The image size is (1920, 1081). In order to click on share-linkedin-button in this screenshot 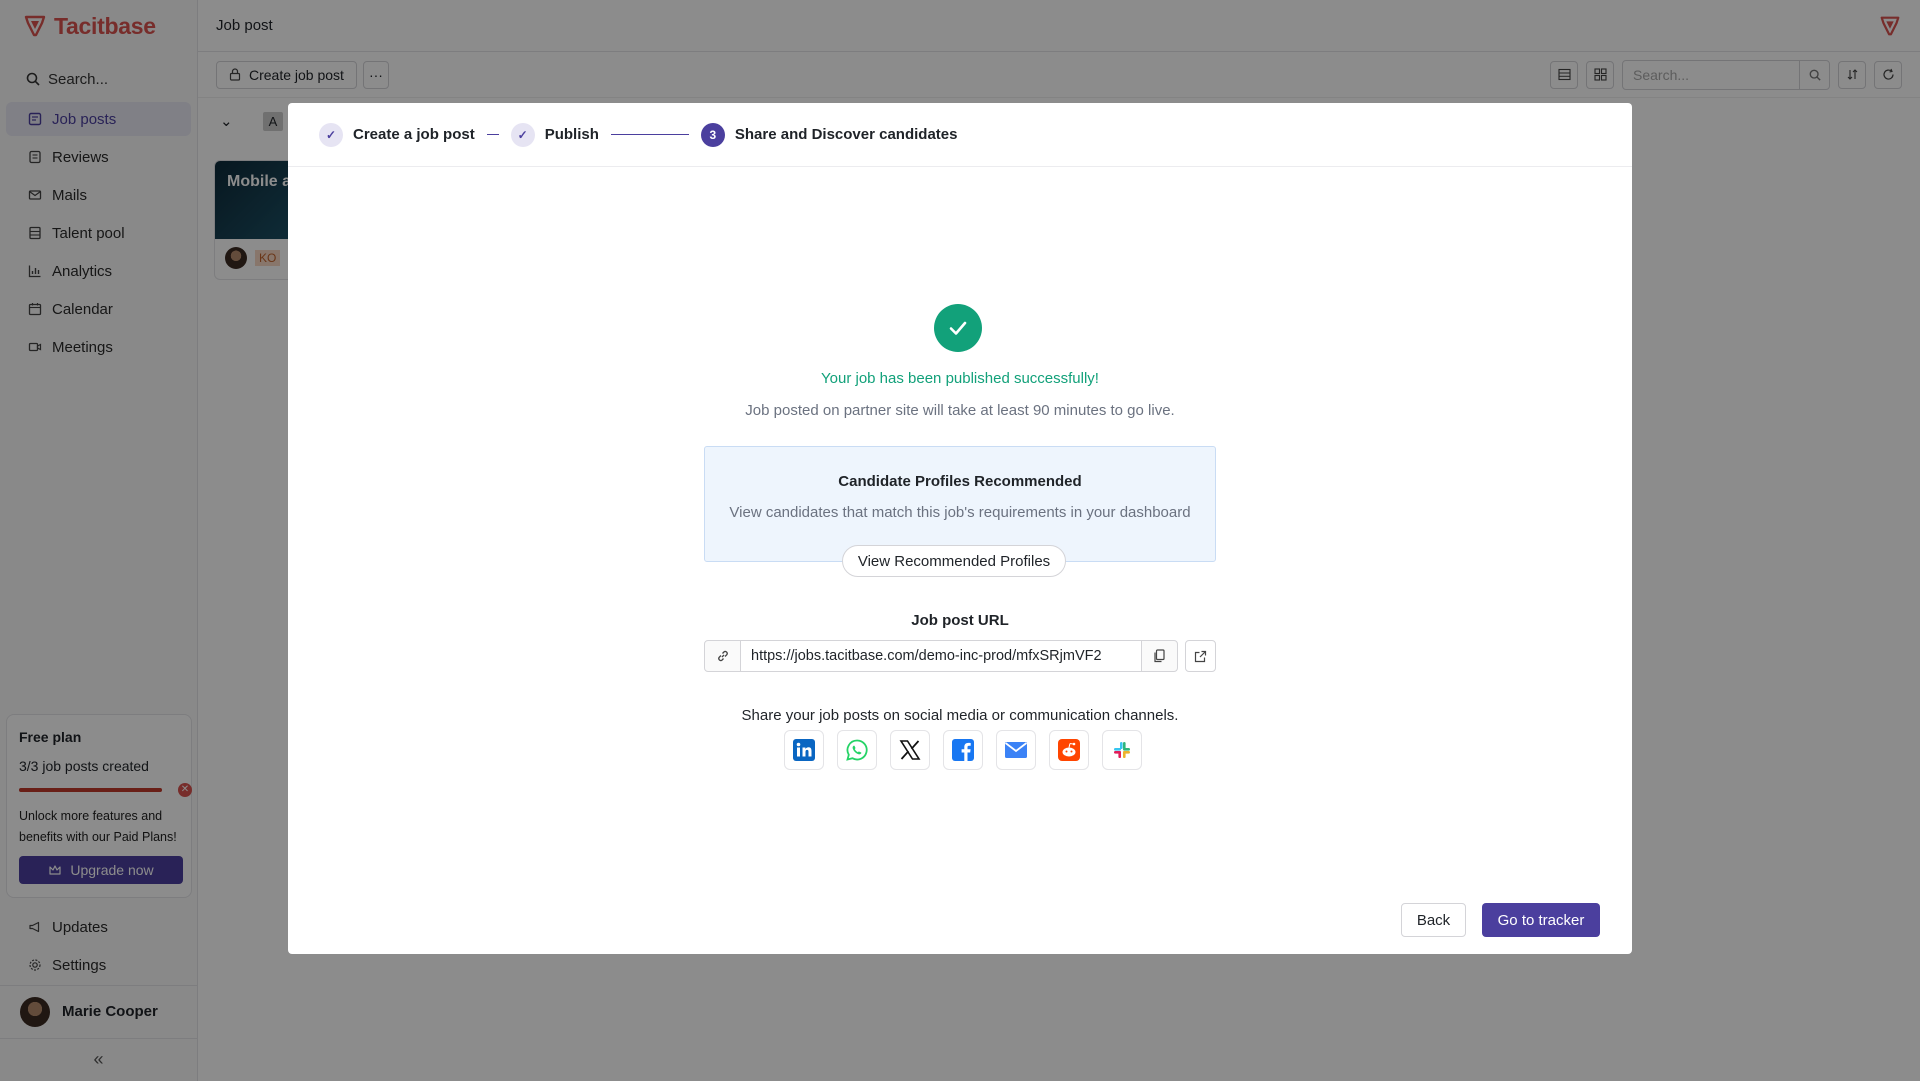, I will do `click(804, 750)`.